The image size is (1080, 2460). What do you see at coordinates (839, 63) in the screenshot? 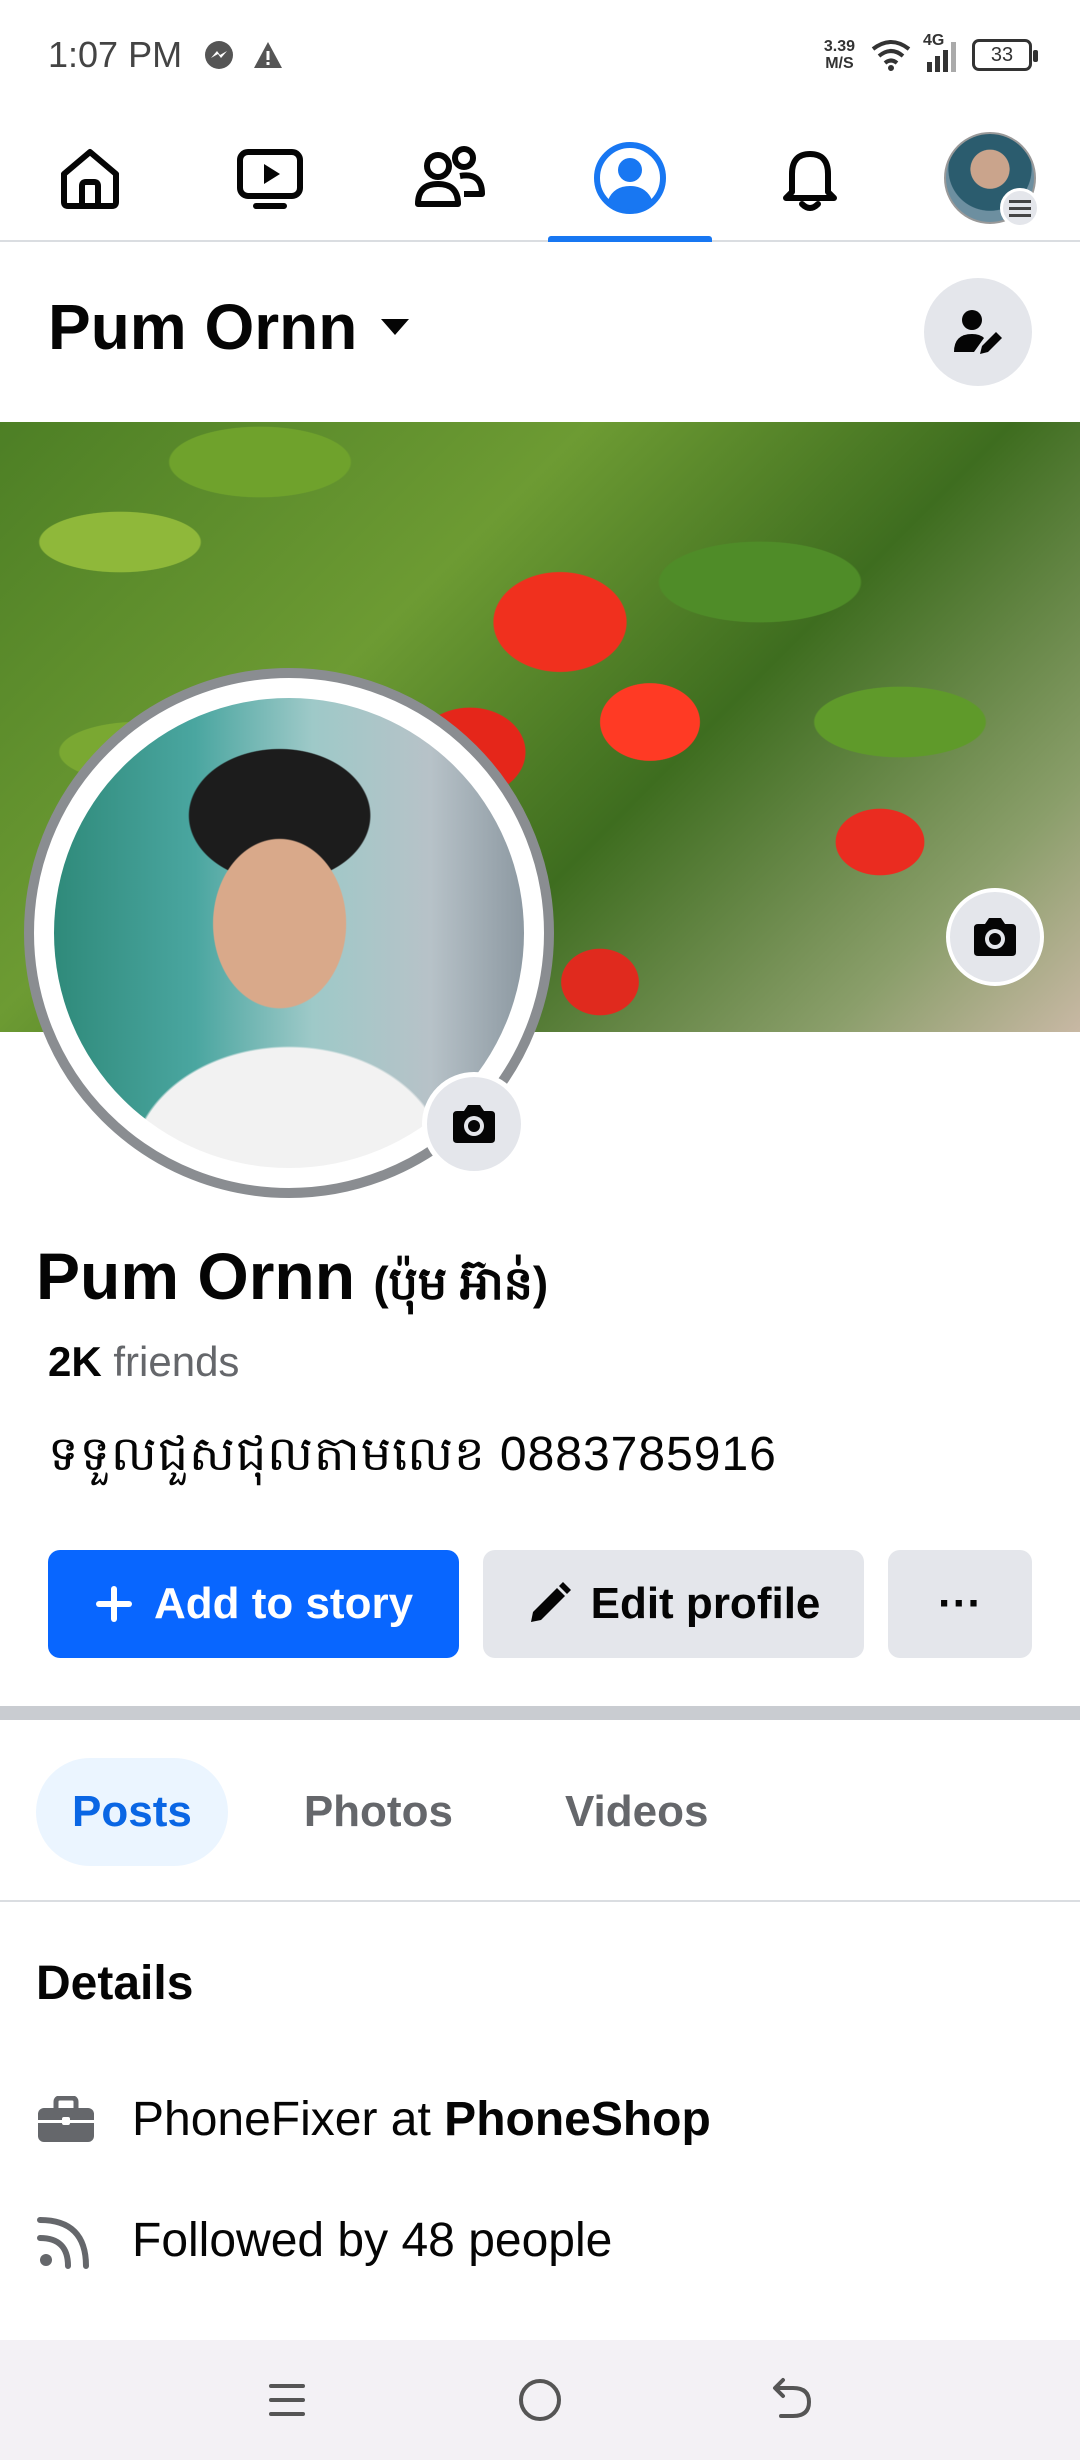
I see `net-speed-unit: M/S` at bounding box center [839, 63].